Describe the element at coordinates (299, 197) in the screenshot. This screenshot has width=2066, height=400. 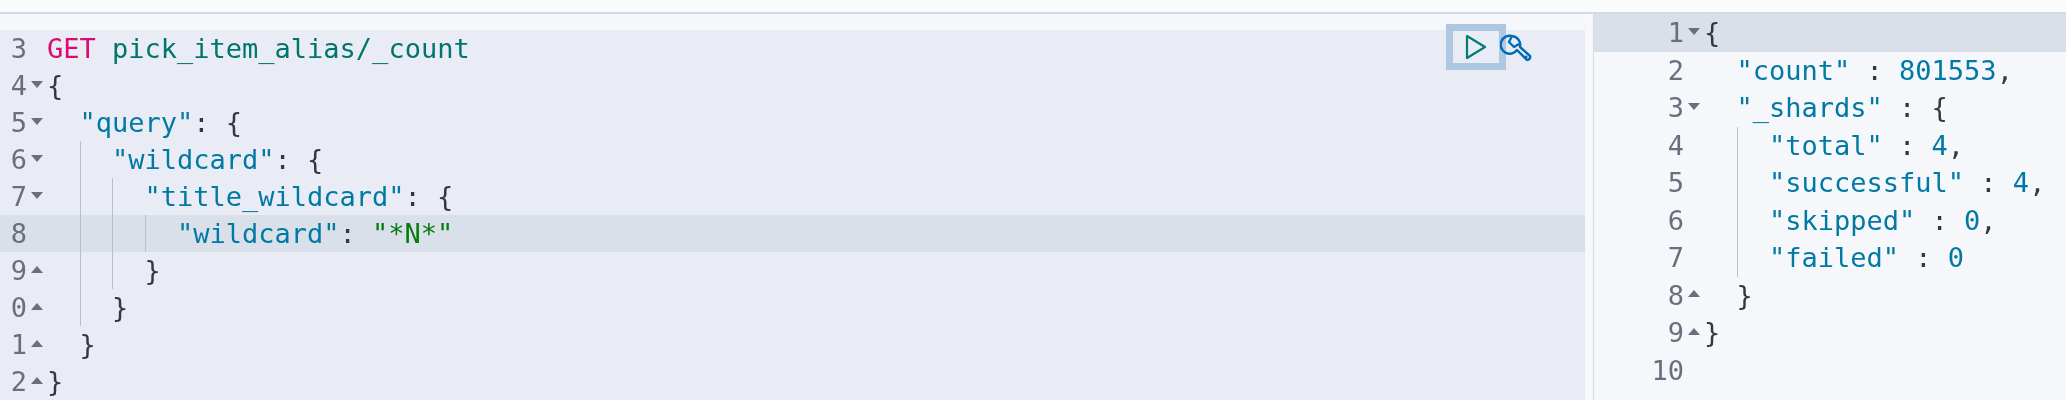
I see `code-line: "title_wildcard": {` at that location.